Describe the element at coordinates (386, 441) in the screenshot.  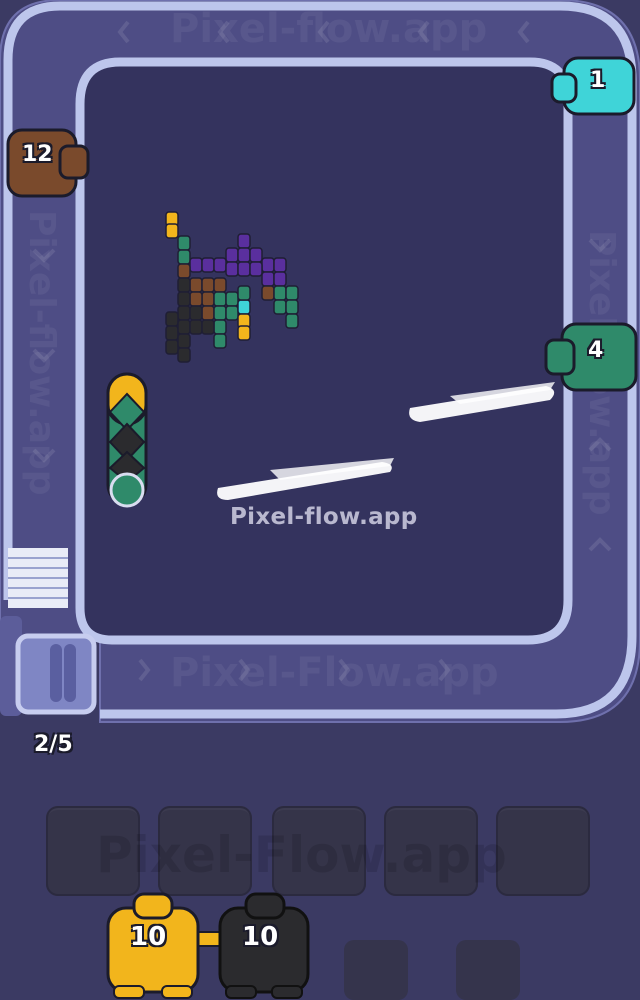
I see `motion-streaks` at that location.